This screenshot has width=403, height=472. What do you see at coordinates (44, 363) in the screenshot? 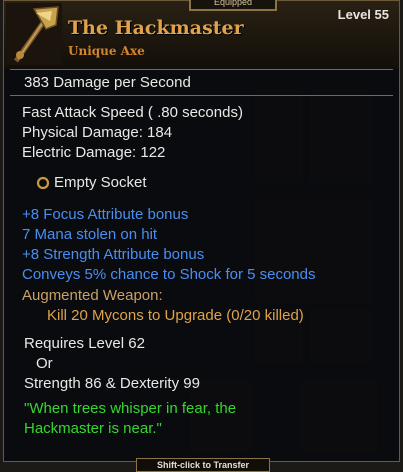
I see `requirement-or: Or` at bounding box center [44, 363].